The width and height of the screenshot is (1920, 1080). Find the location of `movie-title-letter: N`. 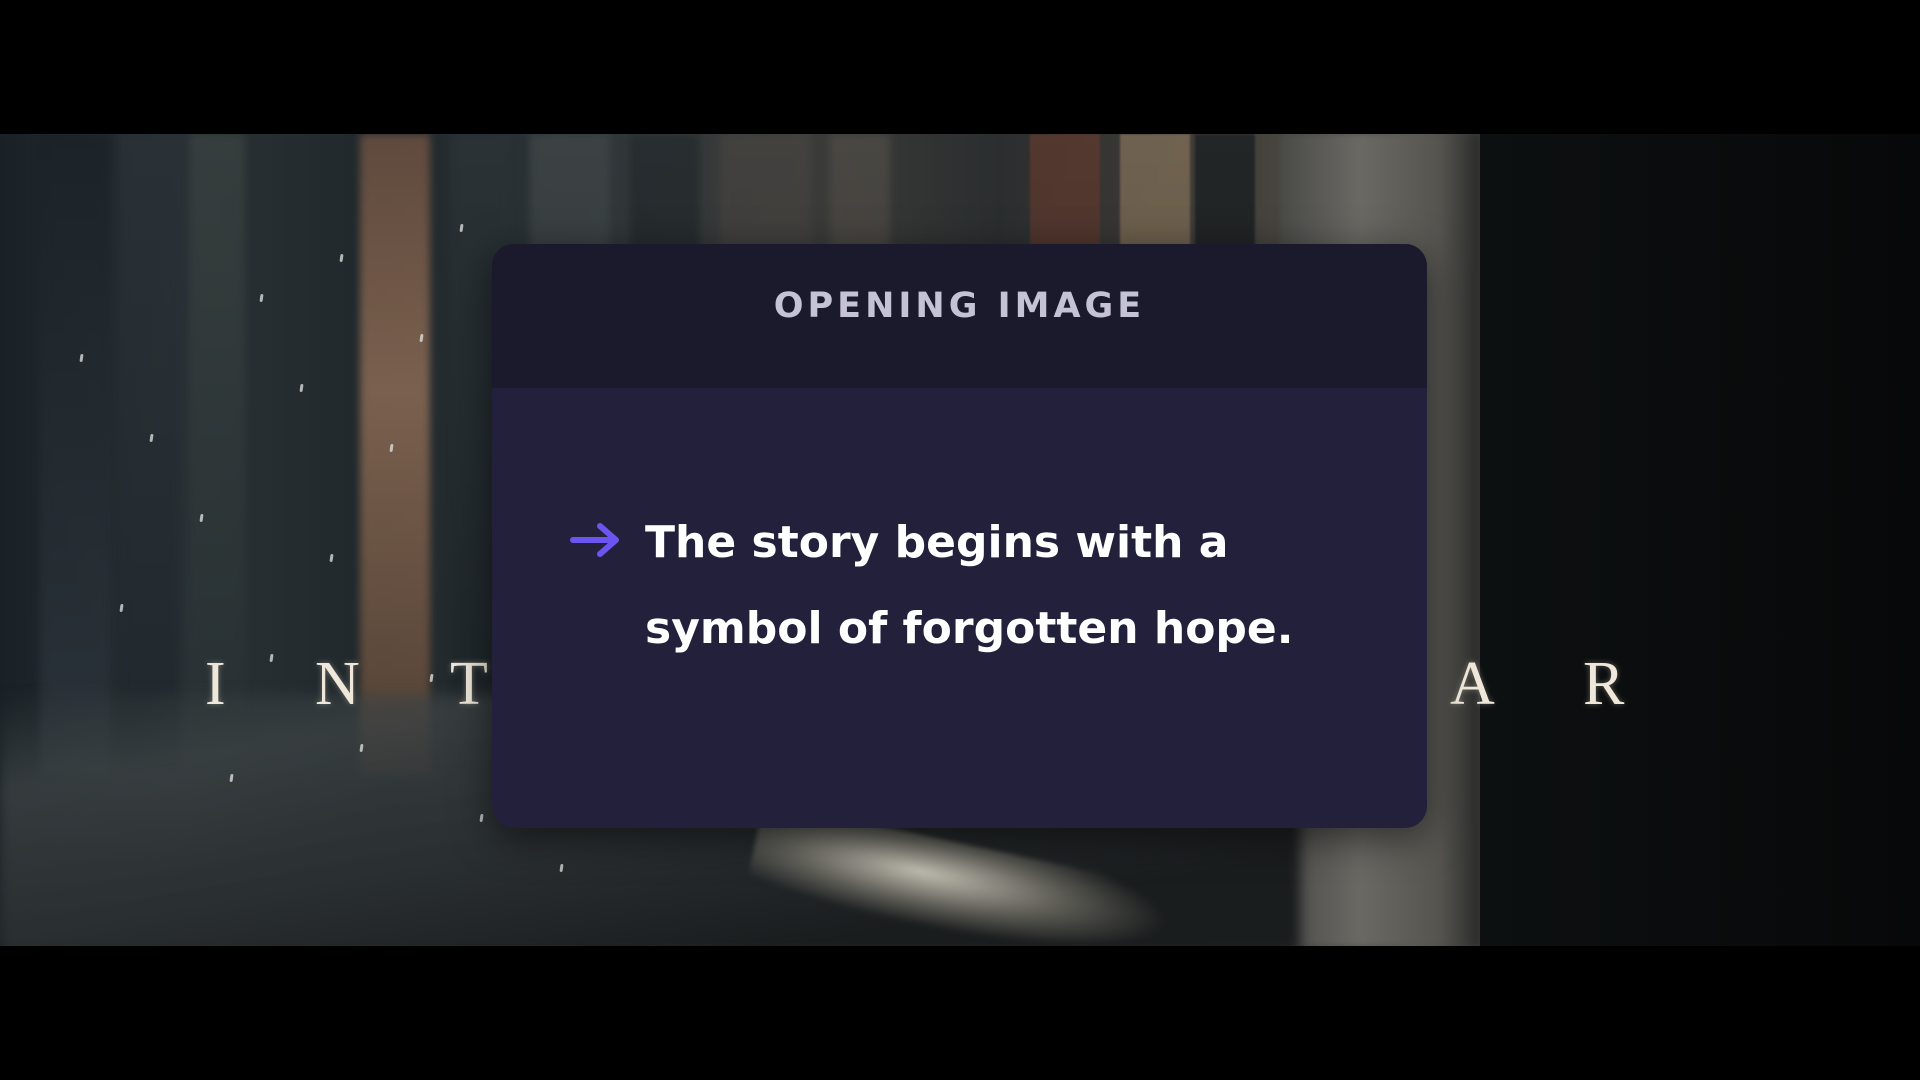

movie-title-letter: N is located at coordinates (337, 684).